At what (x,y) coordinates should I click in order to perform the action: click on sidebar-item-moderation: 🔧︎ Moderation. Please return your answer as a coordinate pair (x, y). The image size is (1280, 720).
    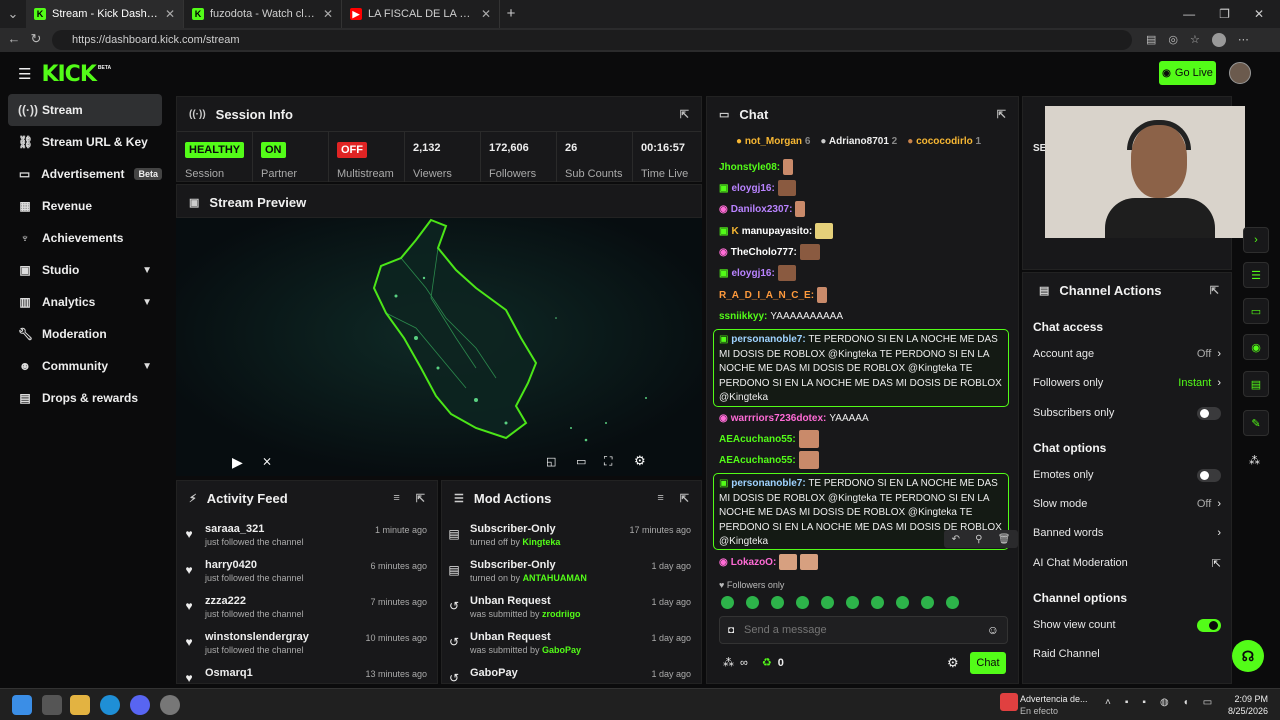
    Looking at the image, I should click on (85, 334).